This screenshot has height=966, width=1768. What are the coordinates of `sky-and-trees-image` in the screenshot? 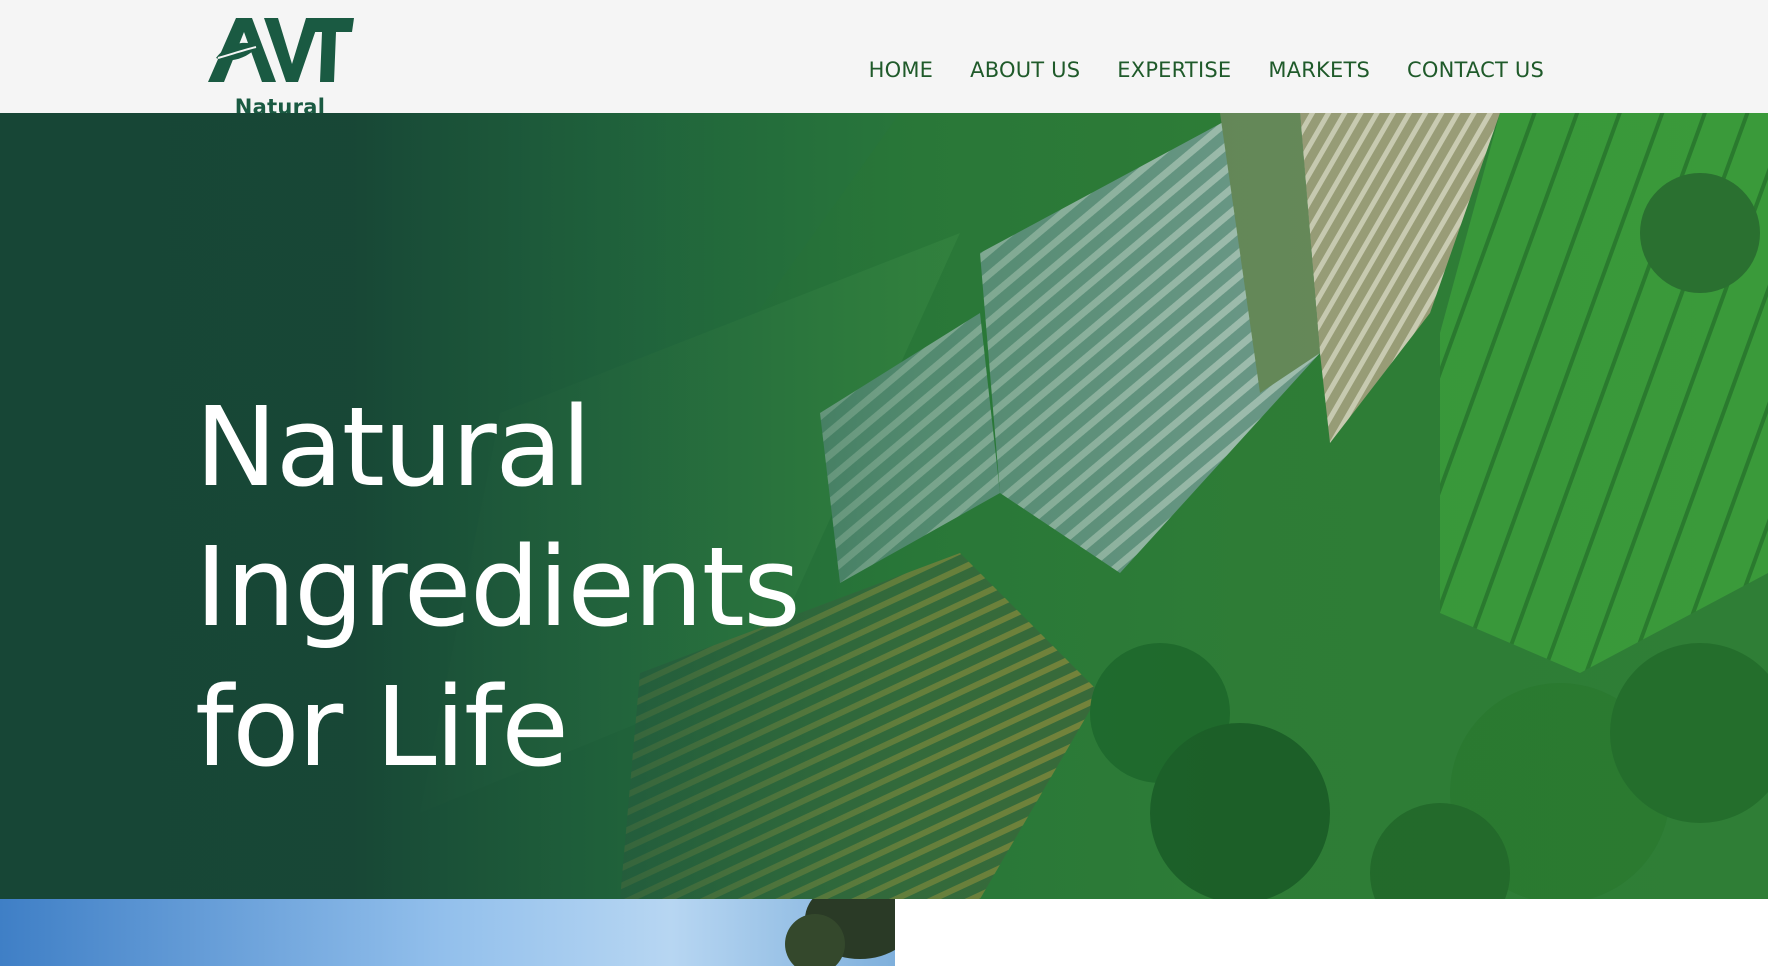 It's located at (447, 932).